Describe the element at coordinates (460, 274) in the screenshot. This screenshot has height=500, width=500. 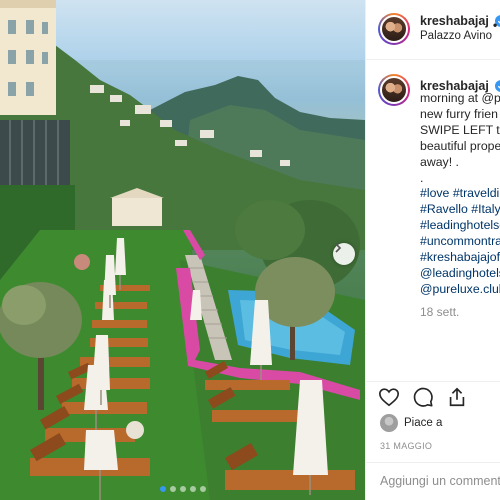
I see `caption-line: @leadinghotels` at that location.